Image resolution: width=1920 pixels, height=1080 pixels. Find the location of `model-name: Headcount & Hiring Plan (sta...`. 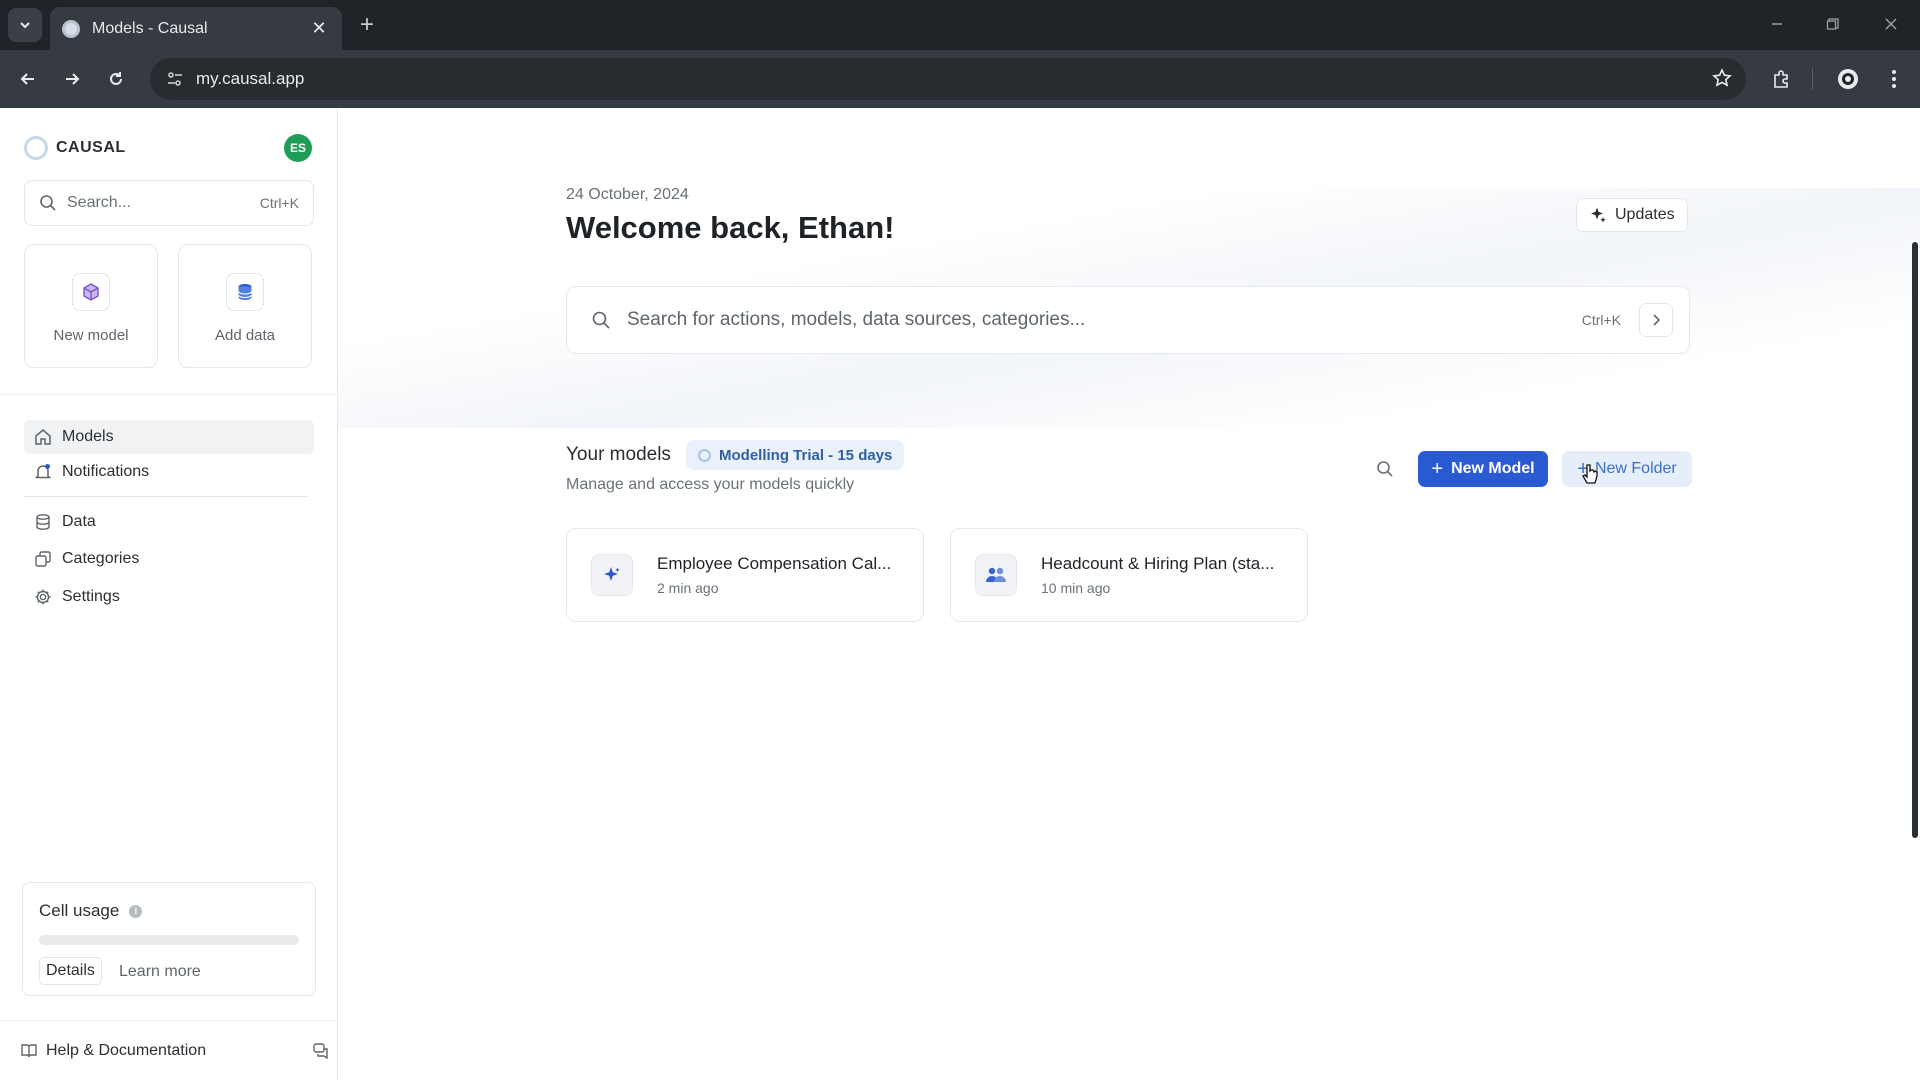

model-name: Headcount & Hiring Plan (sta... is located at coordinates (1158, 563).